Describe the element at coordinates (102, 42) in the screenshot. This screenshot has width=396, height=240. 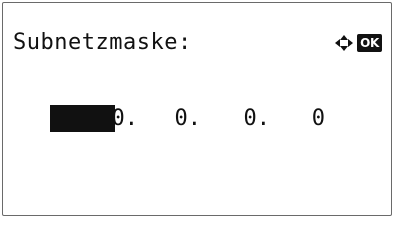
I see `screen-title: Subnetzmaske:` at that location.